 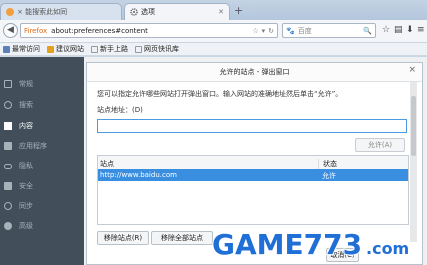 What do you see at coordinates (18, 226) in the screenshot?
I see `sidebar-item-advanced: 高级` at bounding box center [18, 226].